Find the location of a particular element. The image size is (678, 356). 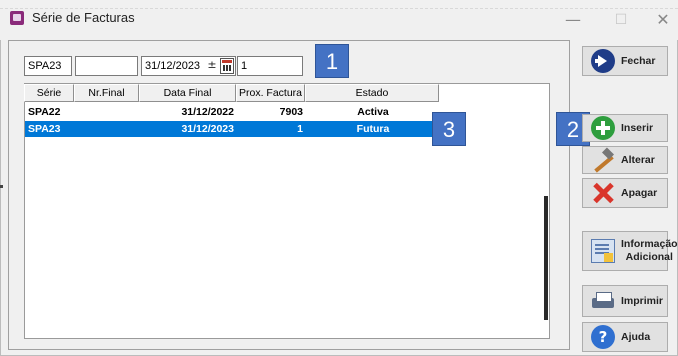

ajuda-button: ? Ajuda is located at coordinates (625, 337).